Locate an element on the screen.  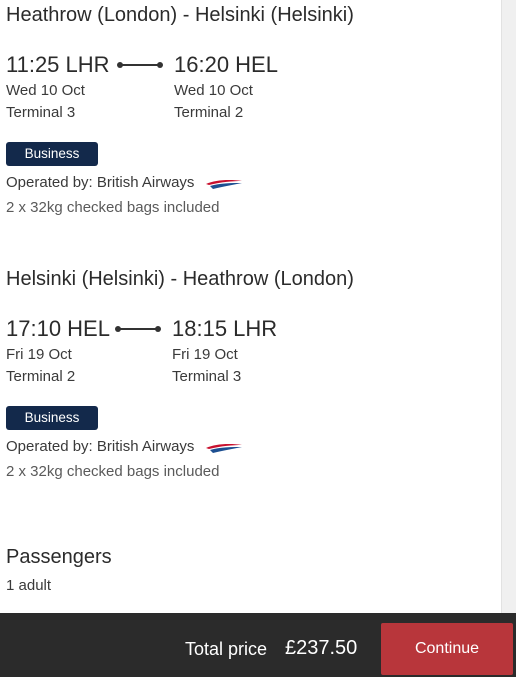
route-title: Helsinki (Helsinki) - Heathrow (London) is located at coordinates (180, 279).